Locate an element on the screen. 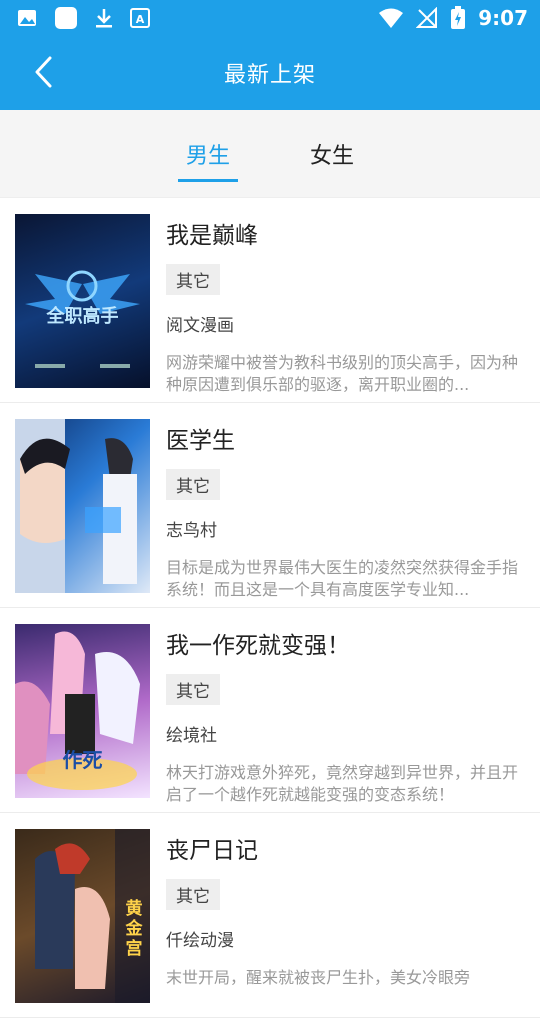  font-app-icon: A is located at coordinates (140, 18).